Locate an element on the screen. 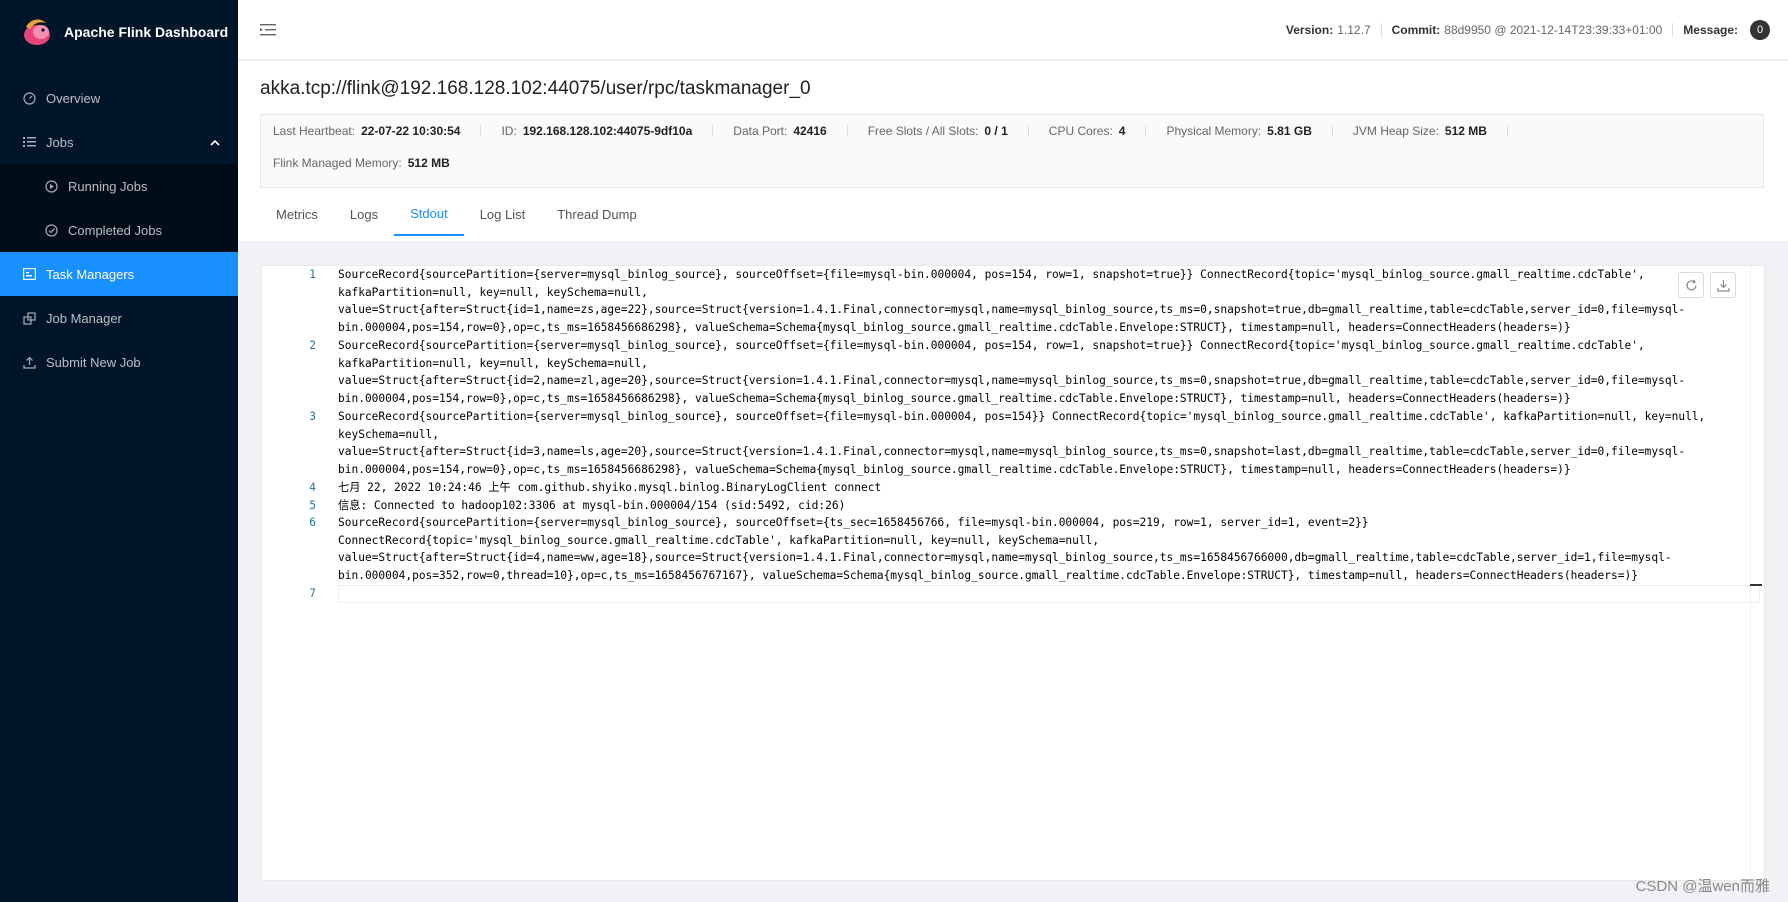  sidebar-item-completed-jobs: Completed Jobs is located at coordinates (119, 230).